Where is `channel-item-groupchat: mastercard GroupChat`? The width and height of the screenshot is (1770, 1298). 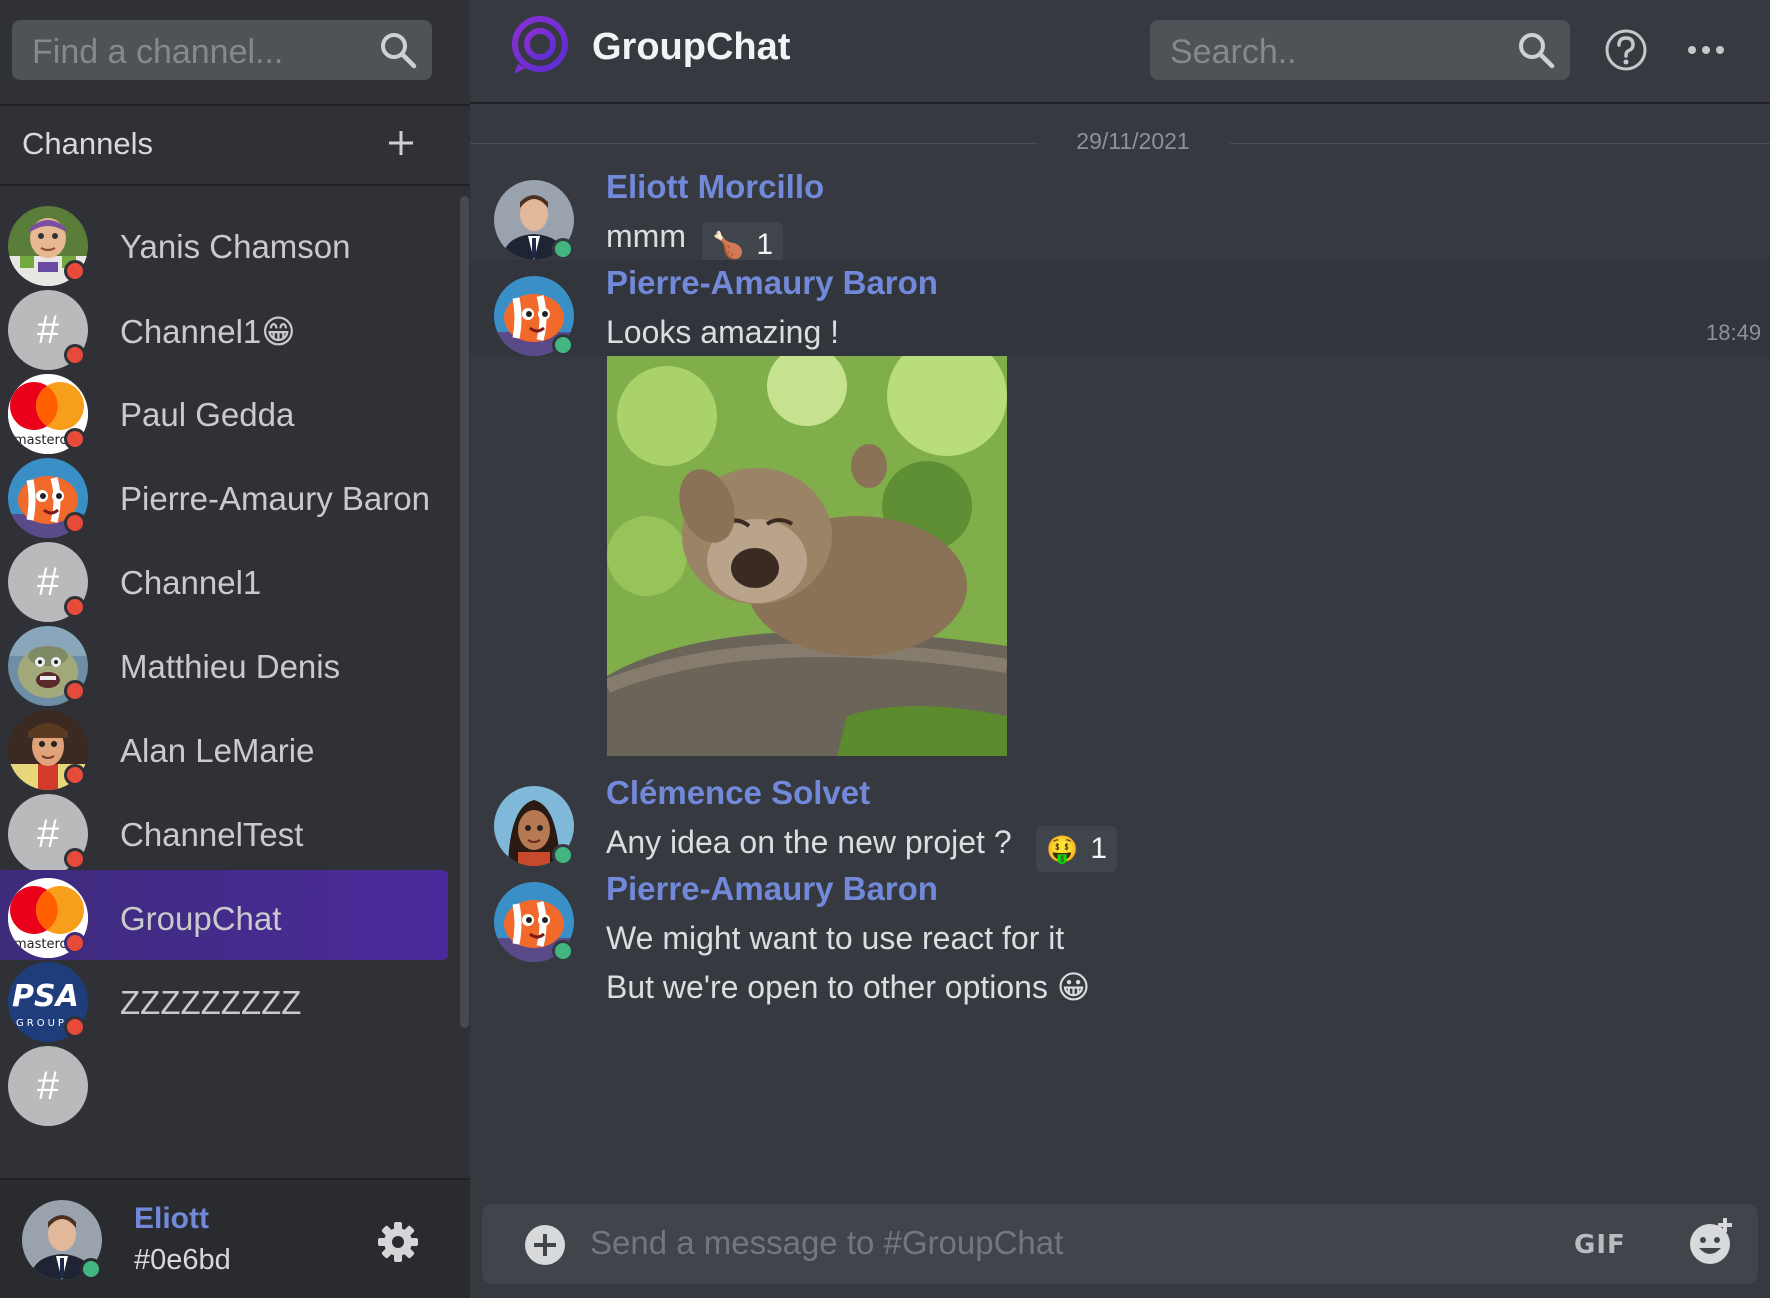 channel-item-groupchat: mastercard GroupChat is located at coordinates (224, 915).